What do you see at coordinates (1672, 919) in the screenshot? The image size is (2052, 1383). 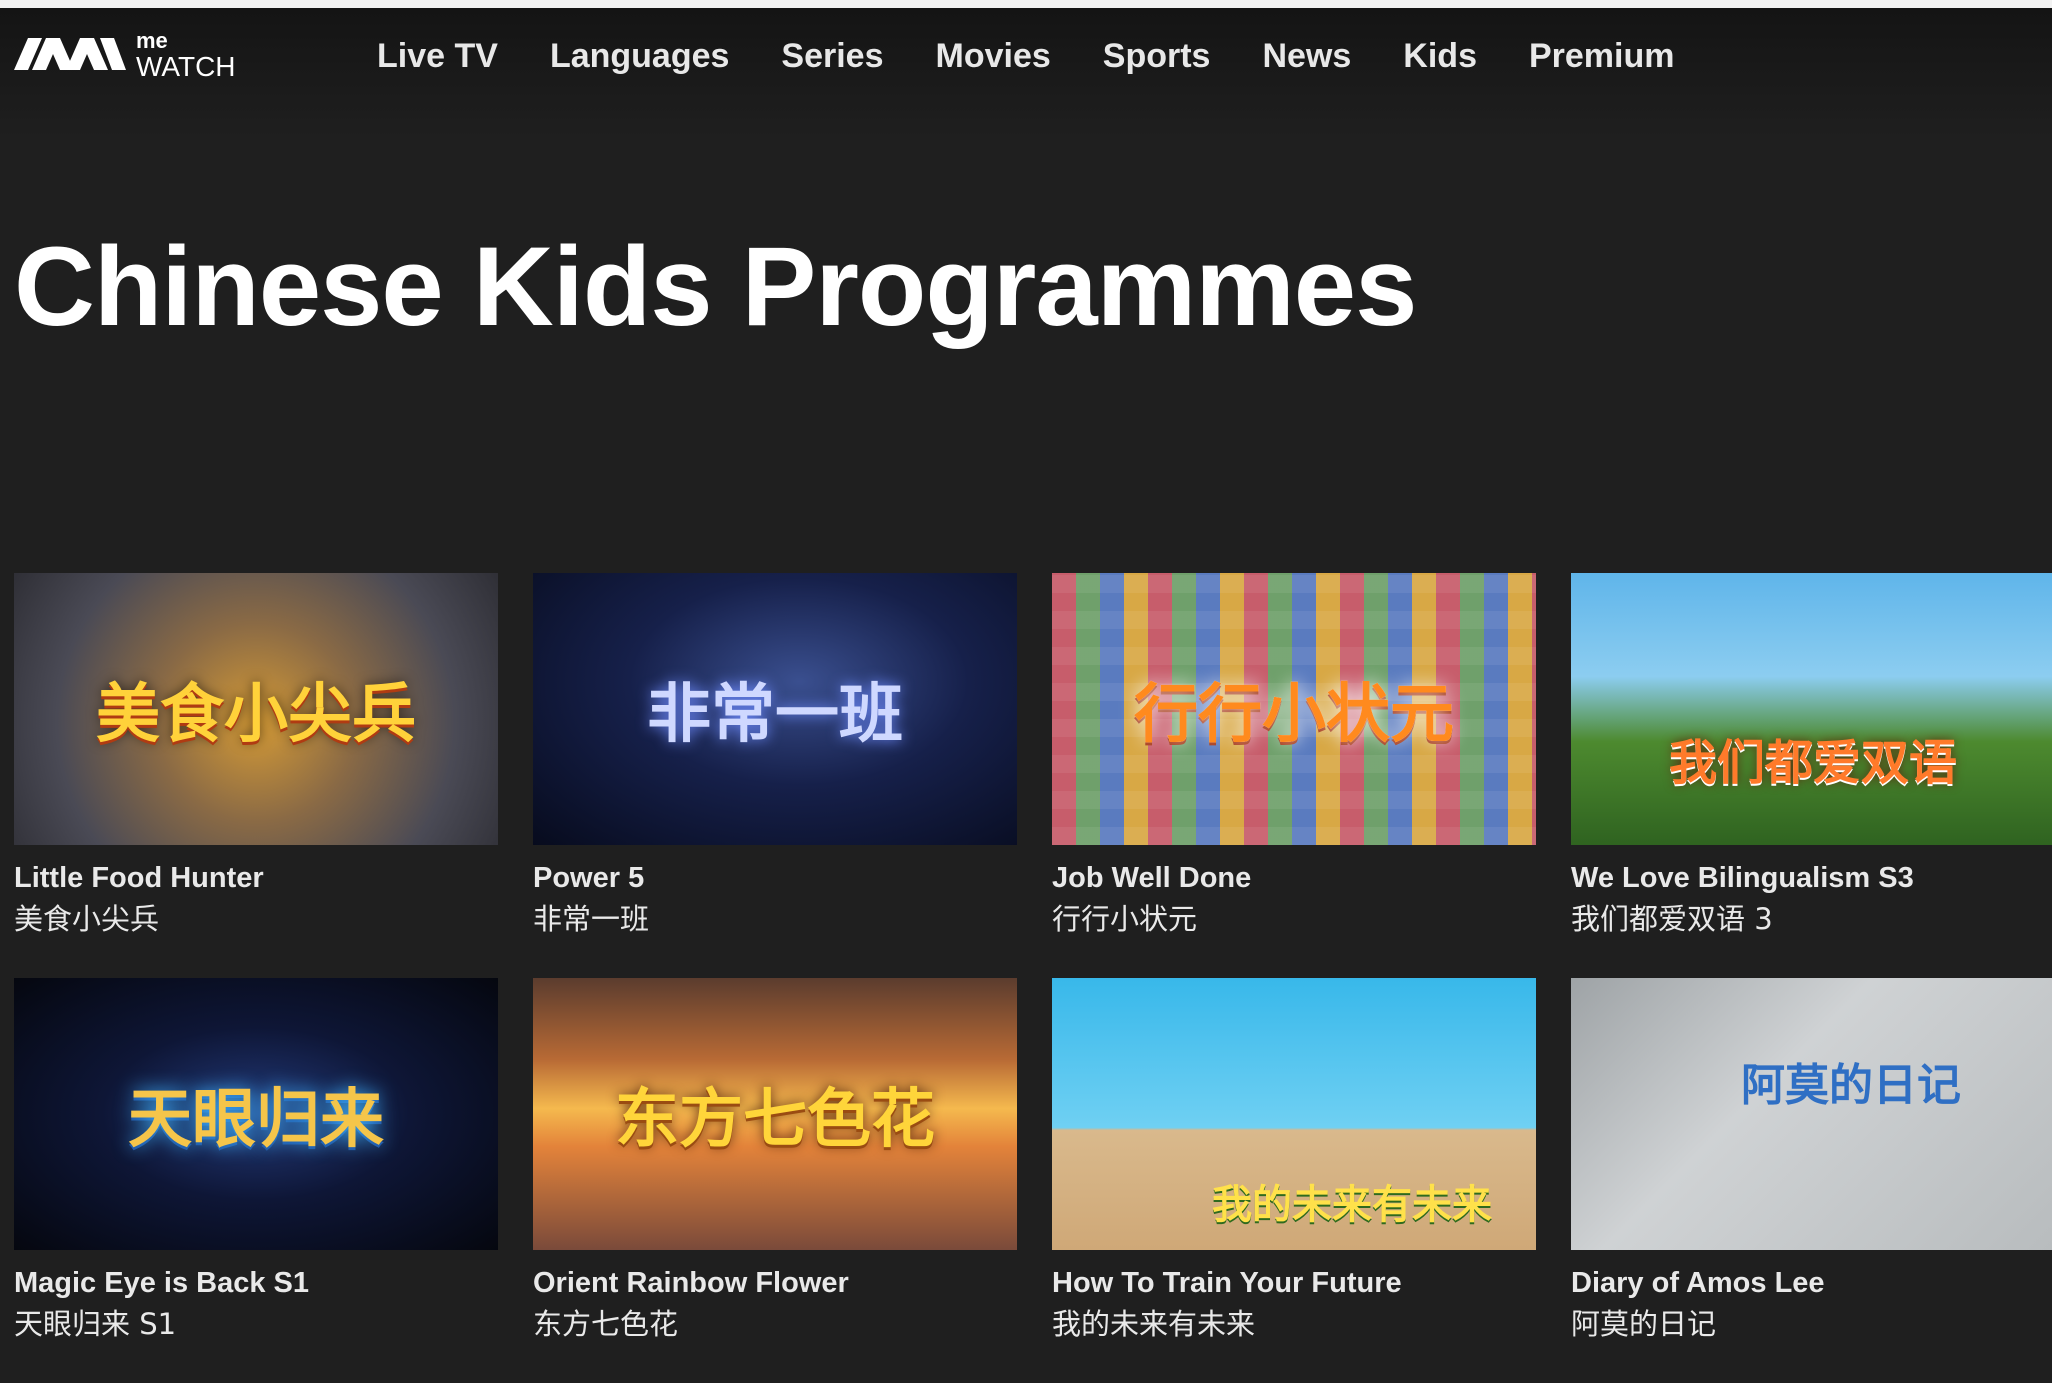 I see `programme-chinese-title: 我们都爱双语 3` at bounding box center [1672, 919].